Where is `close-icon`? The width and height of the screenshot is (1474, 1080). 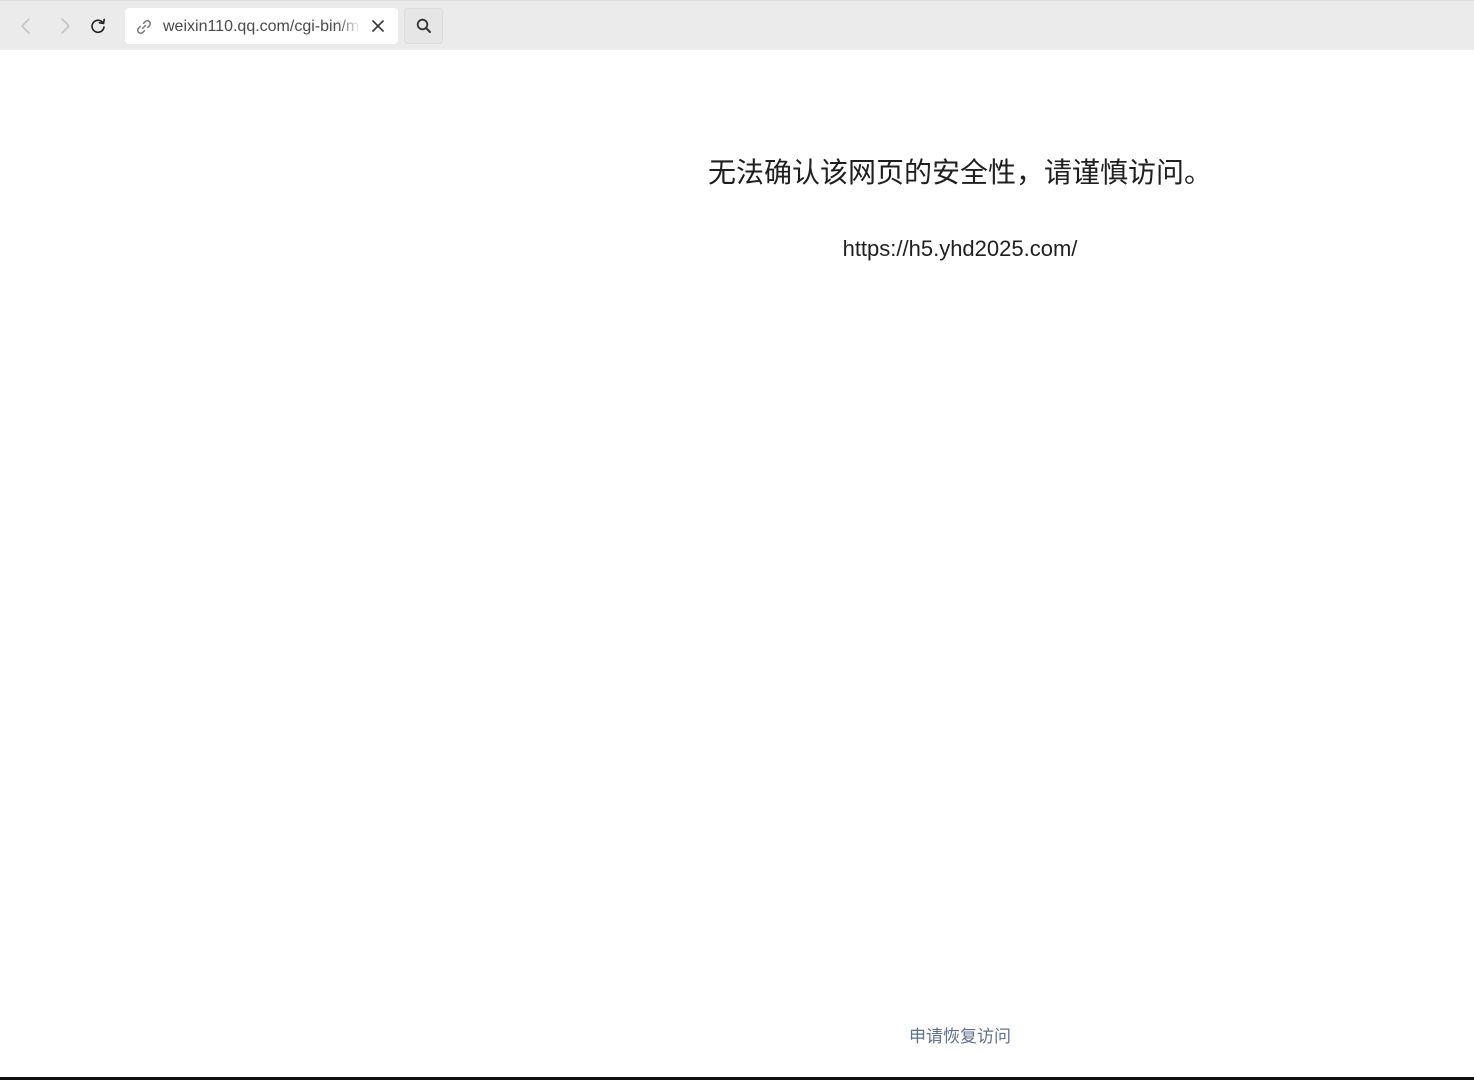 close-icon is located at coordinates (378, 26).